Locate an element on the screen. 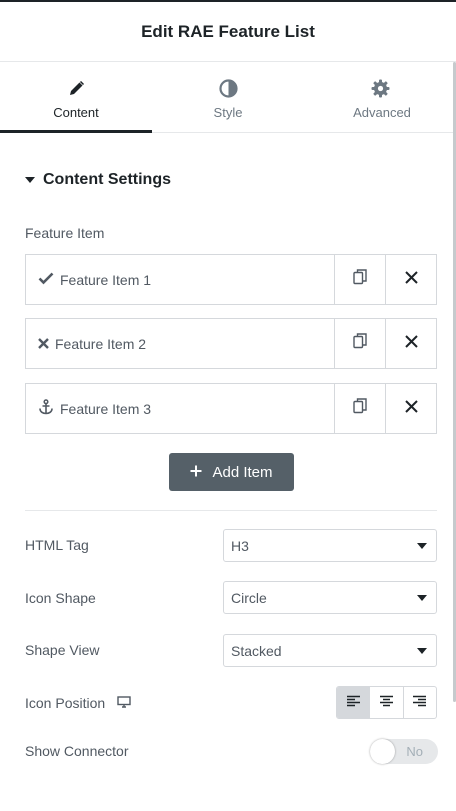 This screenshot has width=456, height=811. tab-content: Content is located at coordinates (76, 97).